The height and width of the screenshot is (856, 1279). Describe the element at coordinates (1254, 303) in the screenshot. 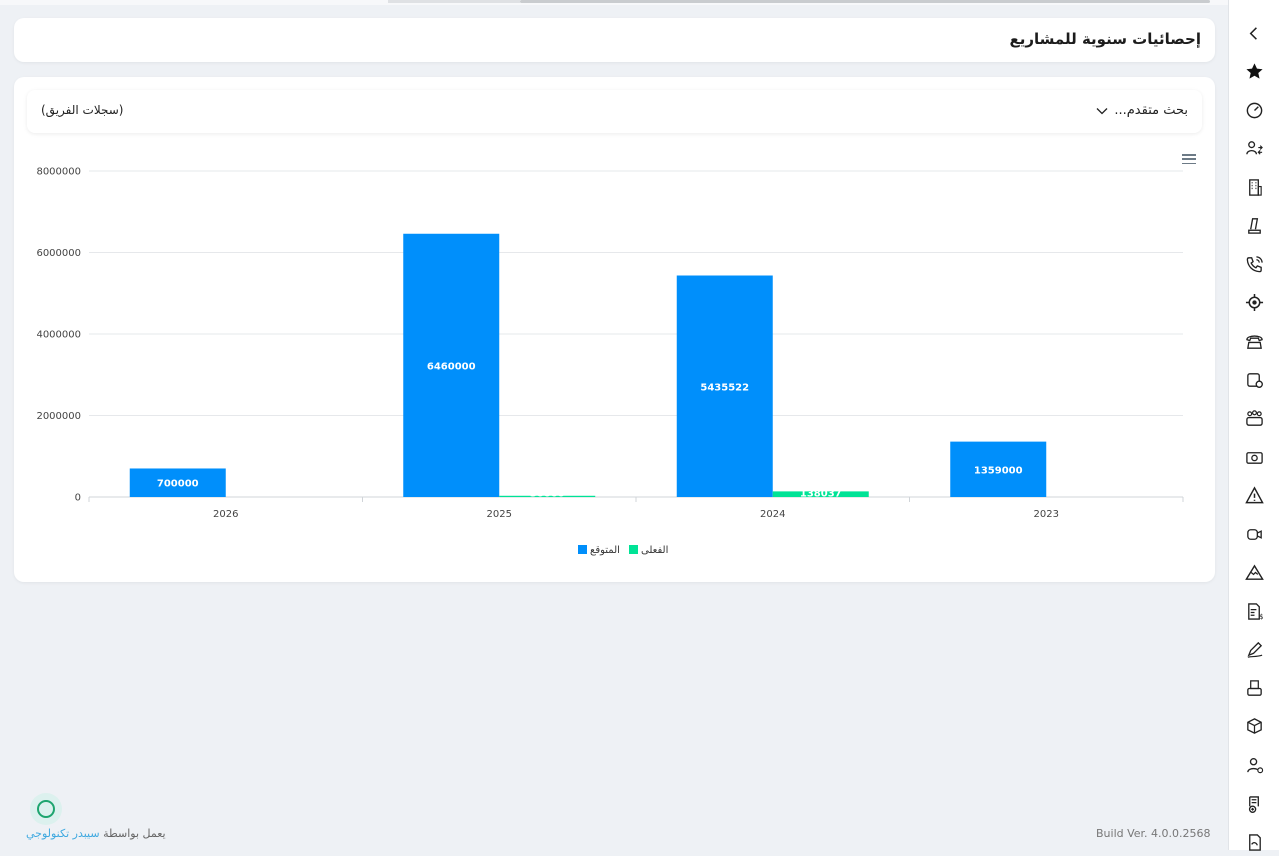

I see `target-icon` at that location.